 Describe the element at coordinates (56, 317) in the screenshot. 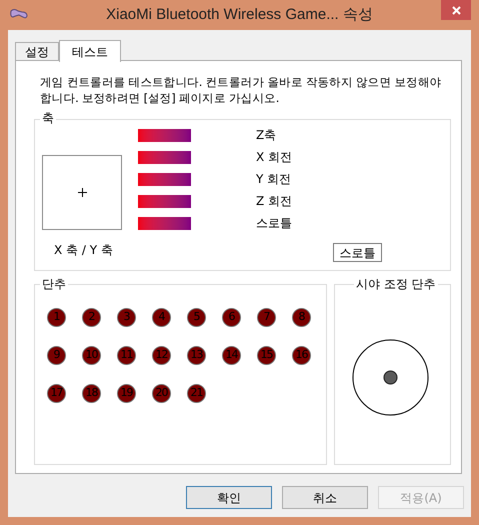

I see `button-indicator: 1` at that location.